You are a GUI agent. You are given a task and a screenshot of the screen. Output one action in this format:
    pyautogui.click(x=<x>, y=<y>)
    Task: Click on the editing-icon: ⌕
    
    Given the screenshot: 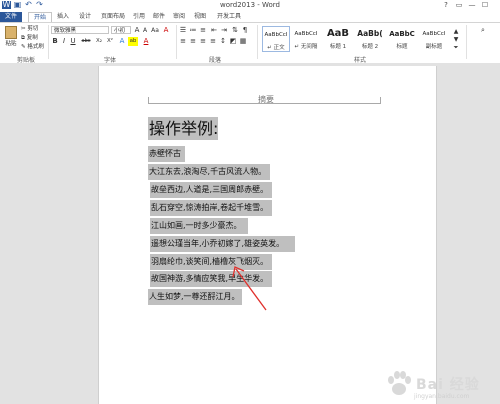 What is the action you would take?
    pyautogui.click(x=483, y=30)
    